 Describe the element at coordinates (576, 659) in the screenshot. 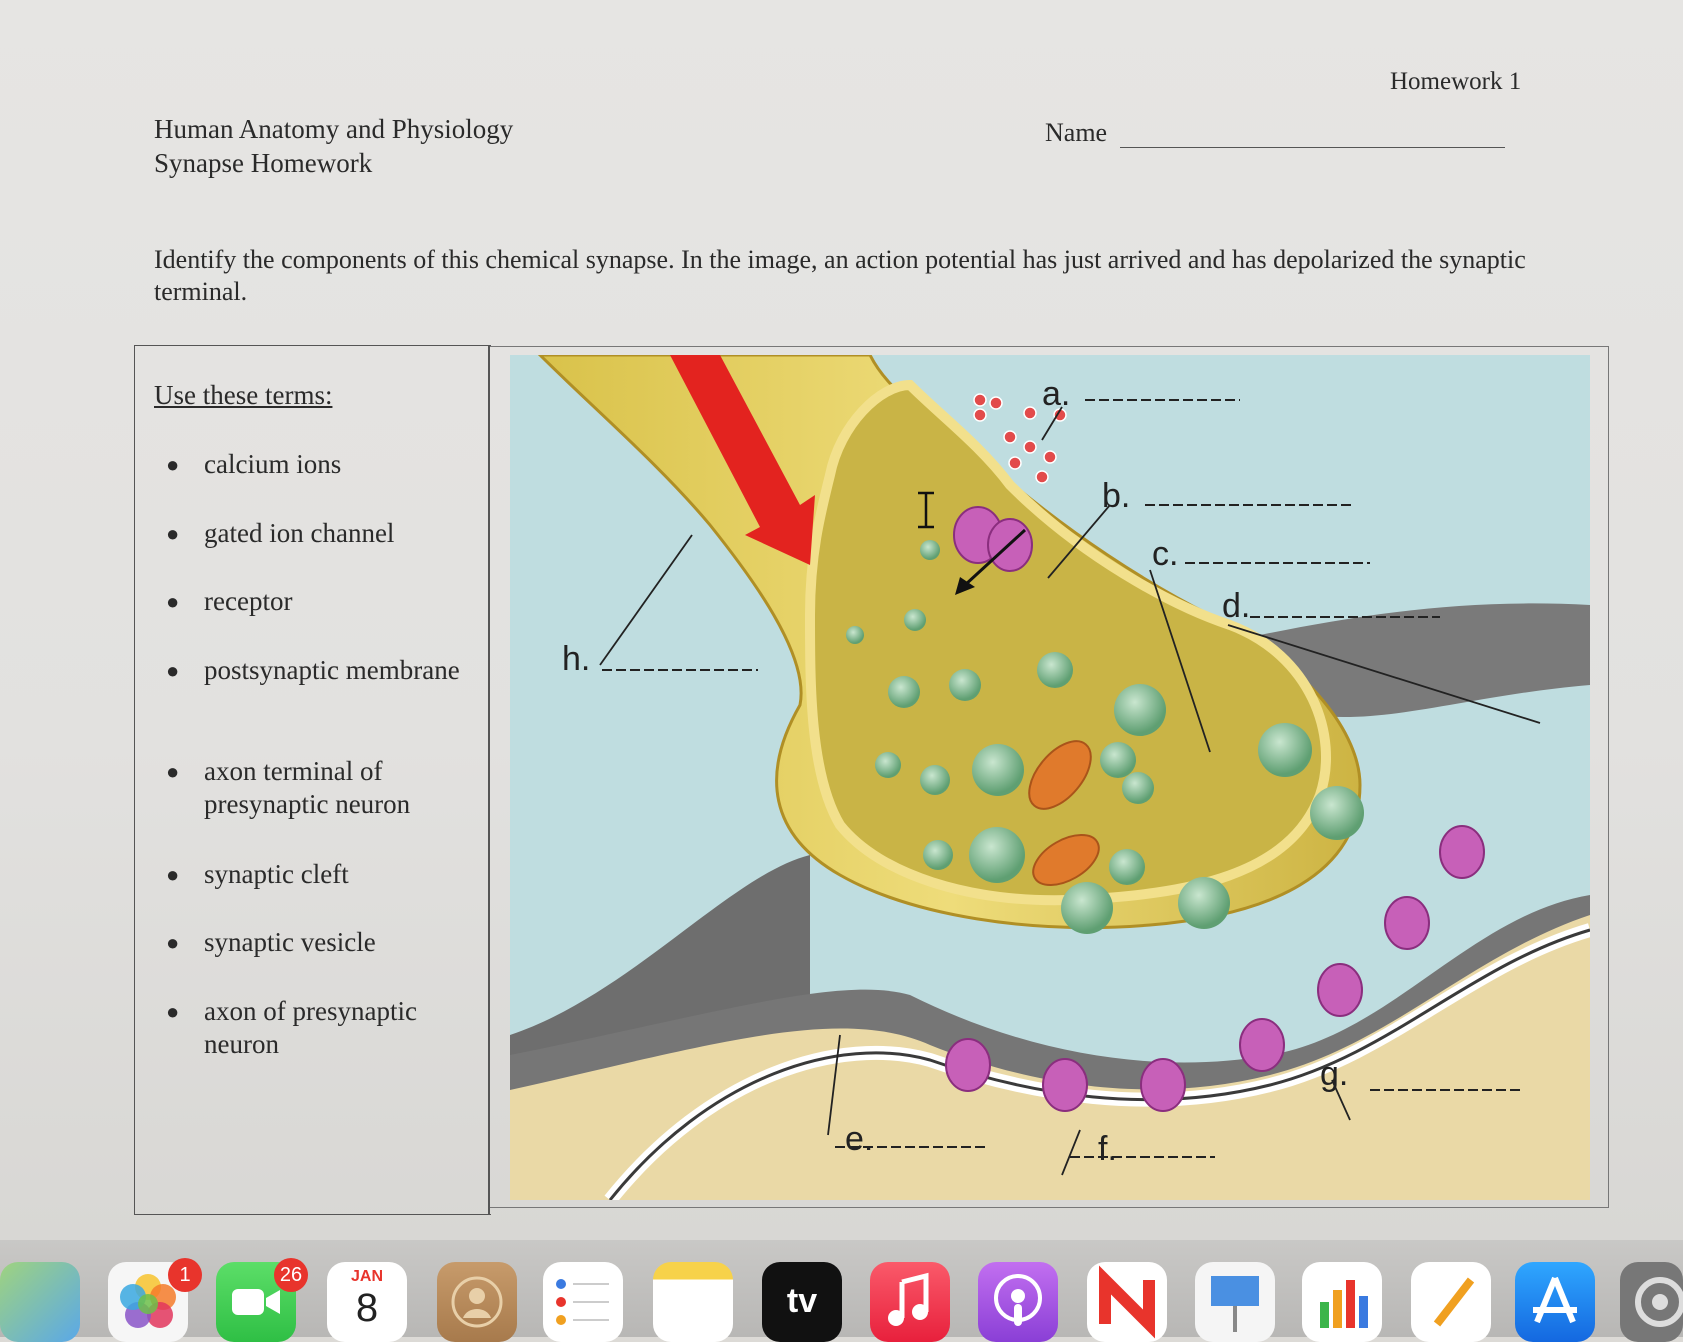

I see `label-h: h.` at that location.